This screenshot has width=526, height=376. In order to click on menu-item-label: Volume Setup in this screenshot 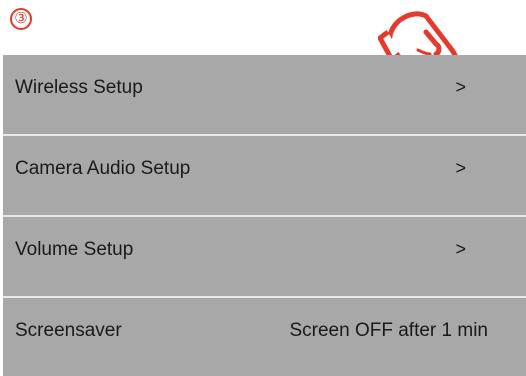, I will do `click(74, 249)`.